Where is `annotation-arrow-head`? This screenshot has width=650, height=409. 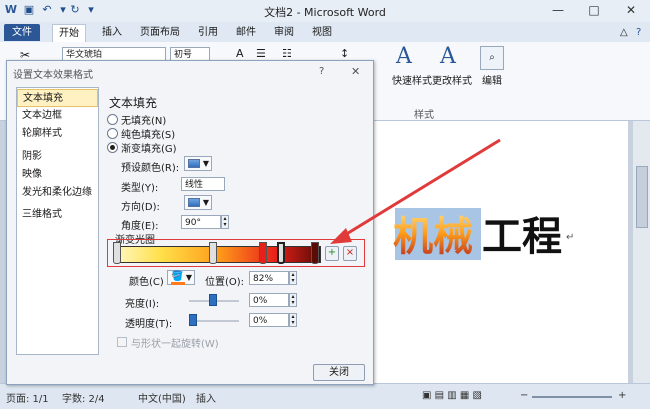 annotation-arrow-head is located at coordinates (341, 236).